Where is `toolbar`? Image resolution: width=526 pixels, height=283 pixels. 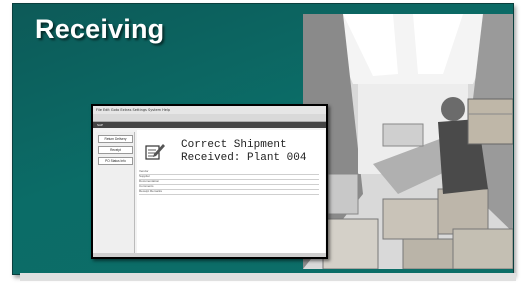
toolbar is located at coordinates (209, 118).